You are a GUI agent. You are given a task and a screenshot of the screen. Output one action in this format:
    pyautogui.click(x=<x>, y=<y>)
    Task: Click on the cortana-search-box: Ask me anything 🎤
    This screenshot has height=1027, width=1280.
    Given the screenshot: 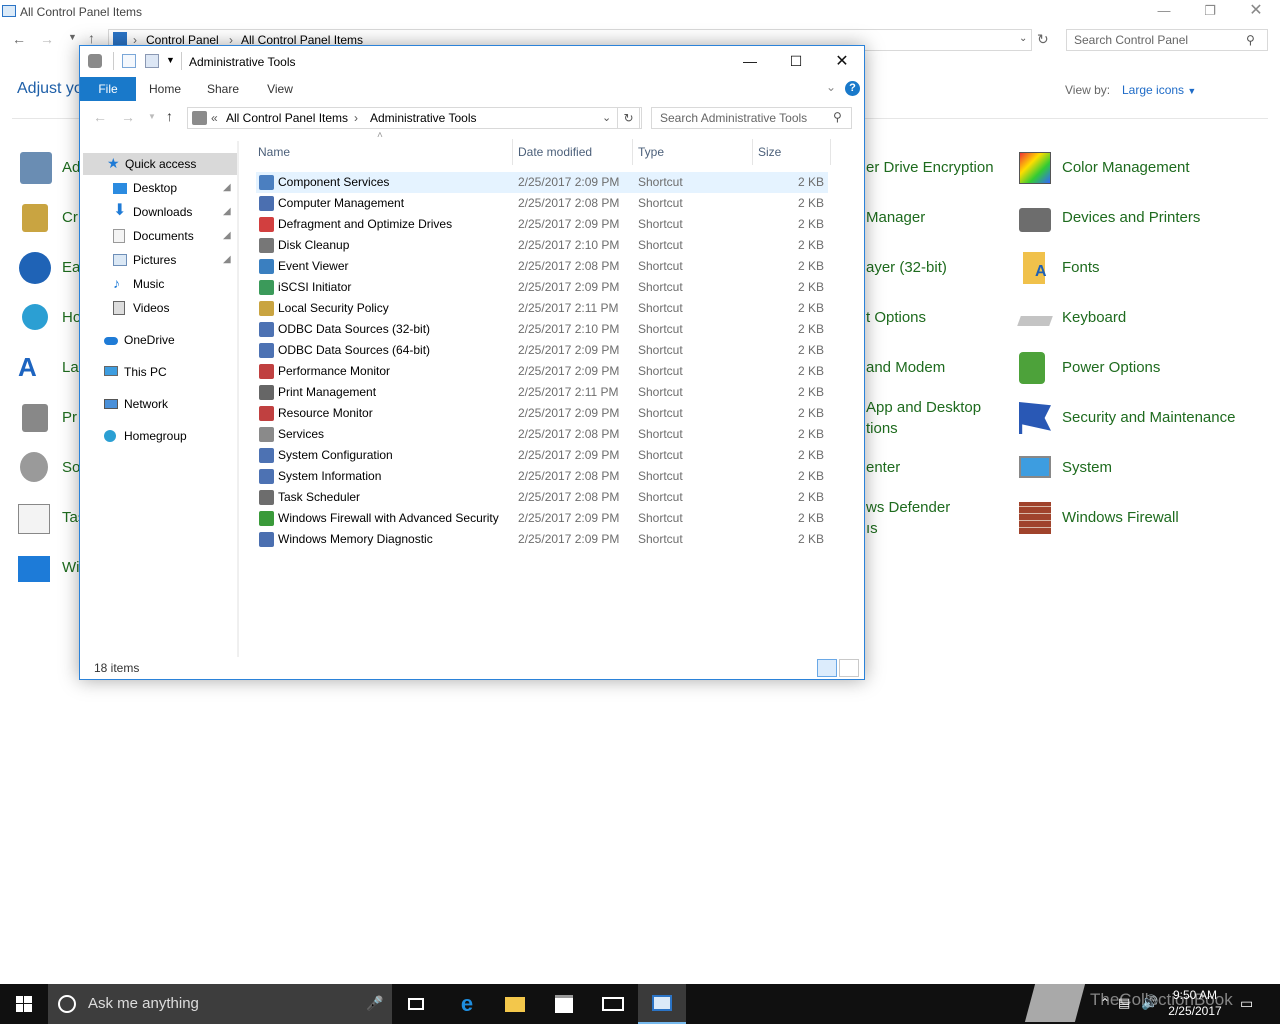 What is the action you would take?
    pyautogui.click(x=220, y=1004)
    